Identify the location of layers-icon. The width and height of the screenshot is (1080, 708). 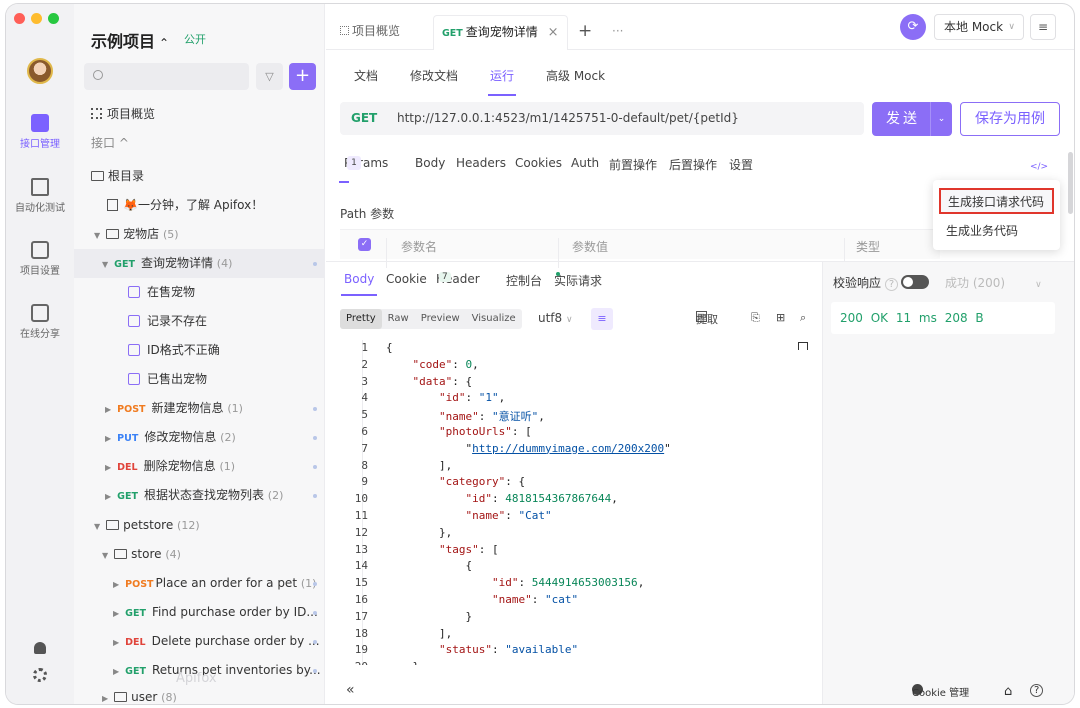
(40, 187).